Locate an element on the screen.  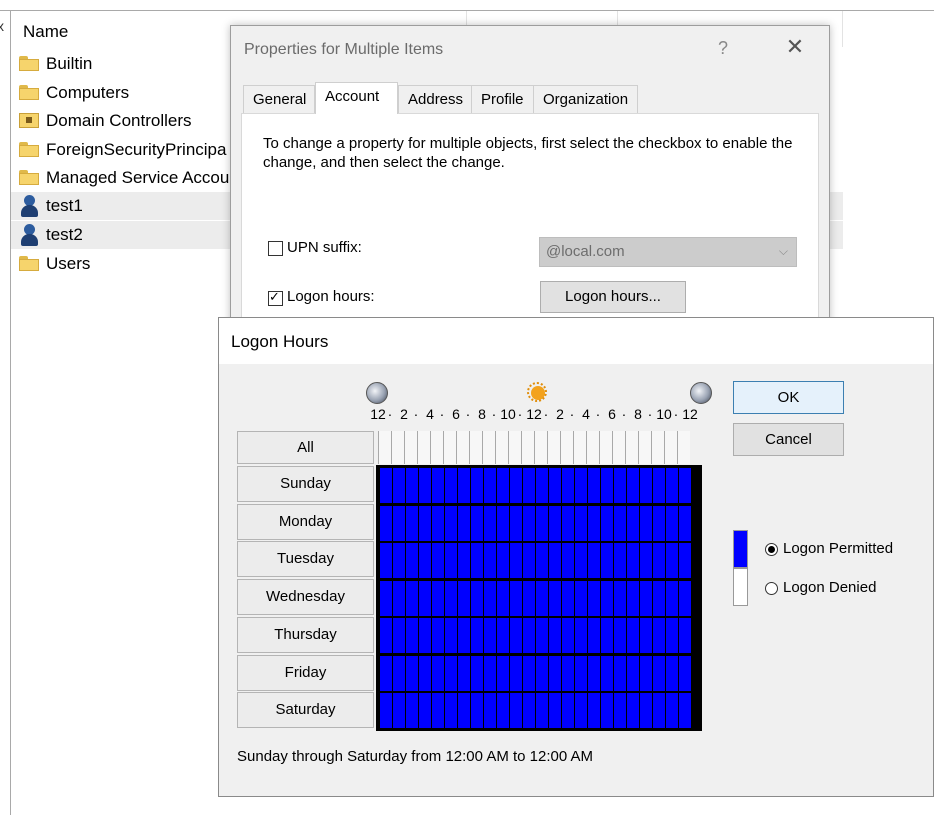
tab-general: General is located at coordinates (279, 99).